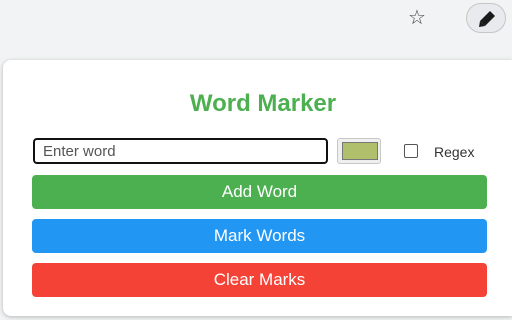 The height and width of the screenshot is (320, 512). Describe the element at coordinates (259, 280) in the screenshot. I see `clear-marks-button: Clear Marks` at that location.